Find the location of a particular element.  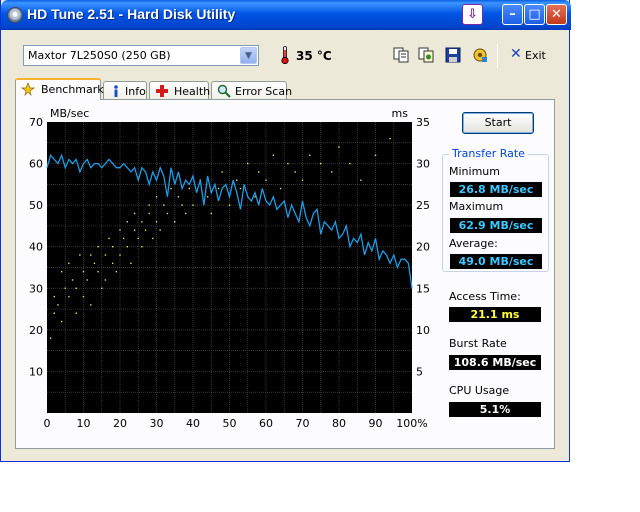

left-axis-tick-label: 30 is located at coordinates (36, 288).